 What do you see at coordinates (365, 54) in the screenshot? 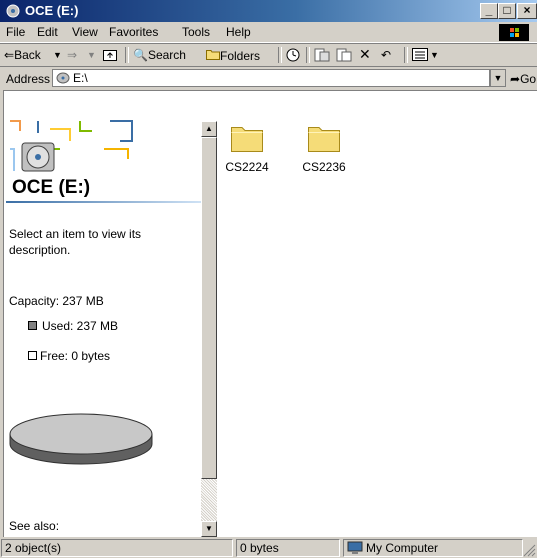
I see `delete-icon: ✕` at bounding box center [365, 54].